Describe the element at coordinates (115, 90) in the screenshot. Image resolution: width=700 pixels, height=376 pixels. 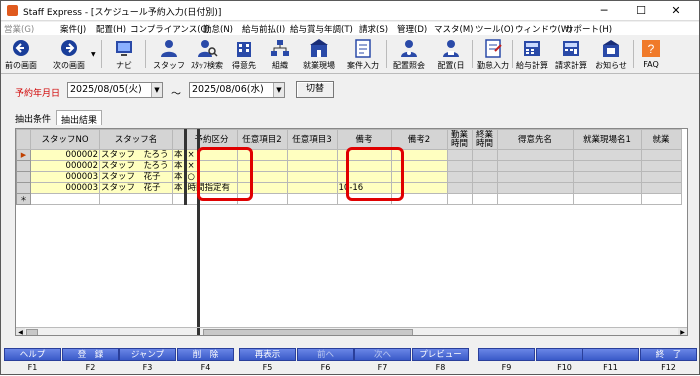
I see `date-from-dropdown: 2025/08/05(火) ▼` at that location.